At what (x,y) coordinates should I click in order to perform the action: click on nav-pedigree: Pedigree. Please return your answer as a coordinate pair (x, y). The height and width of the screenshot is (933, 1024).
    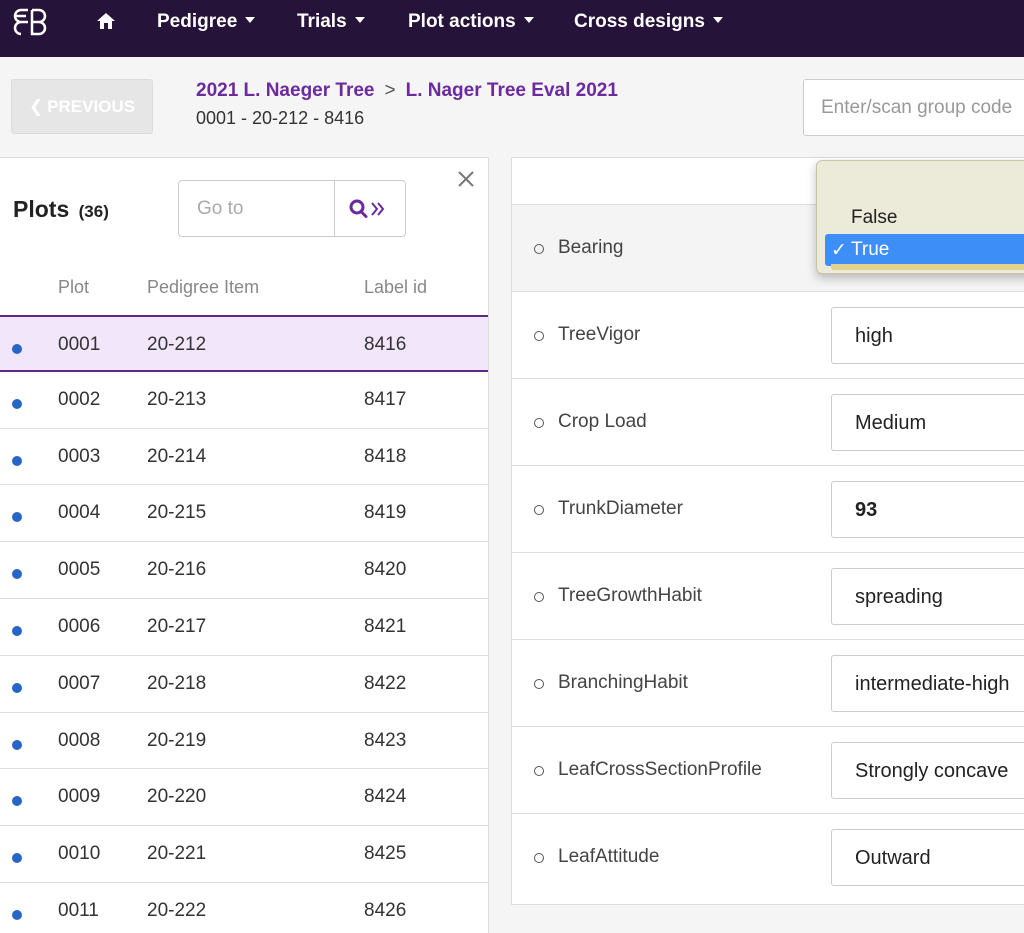
    Looking at the image, I should click on (206, 22).